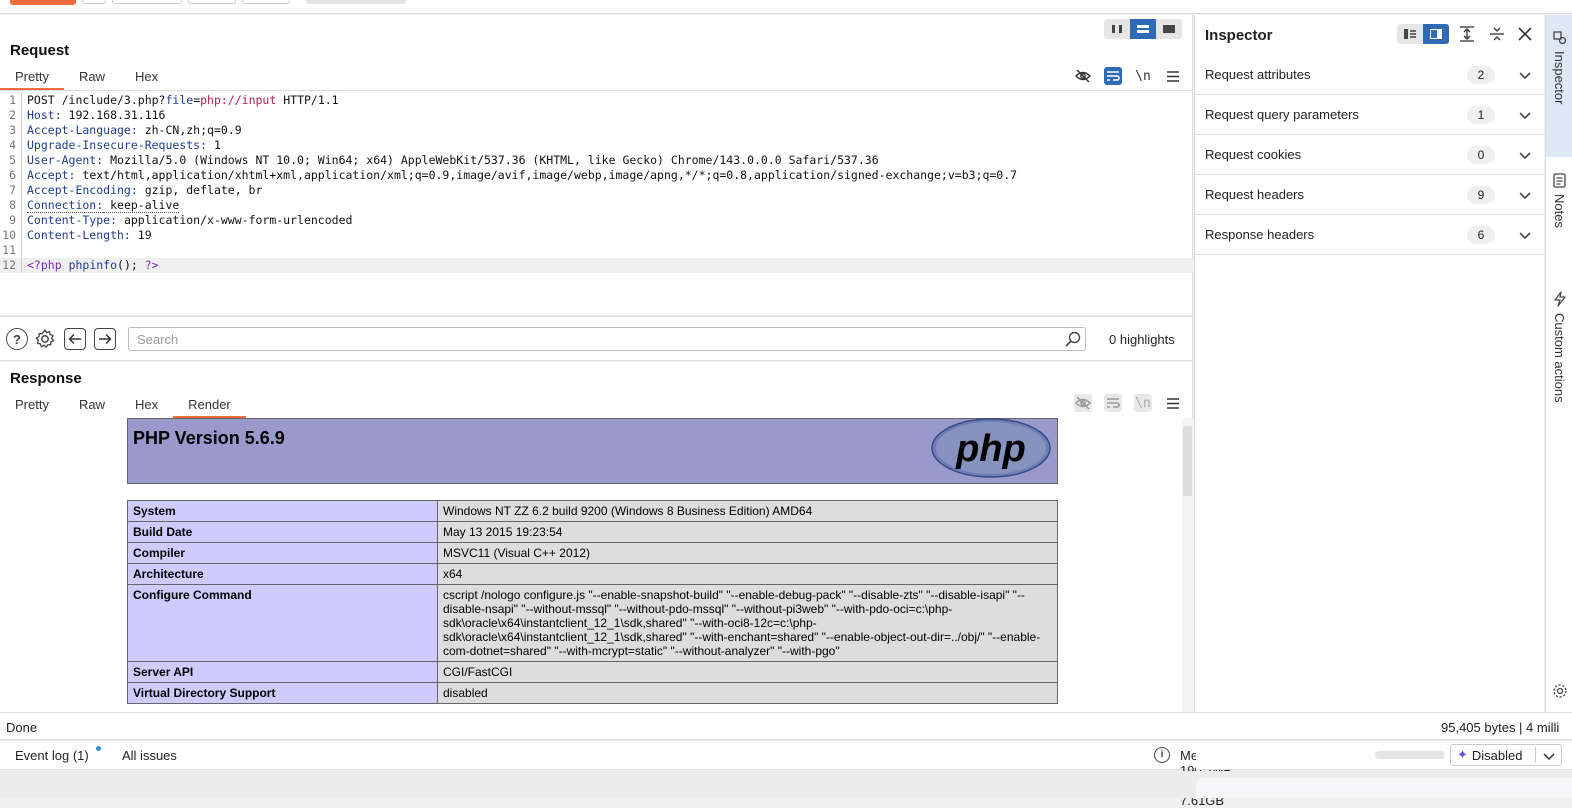 This screenshot has height=808, width=1572. I want to click on inspector-section-label: Request query parameters, so click(1282, 114).